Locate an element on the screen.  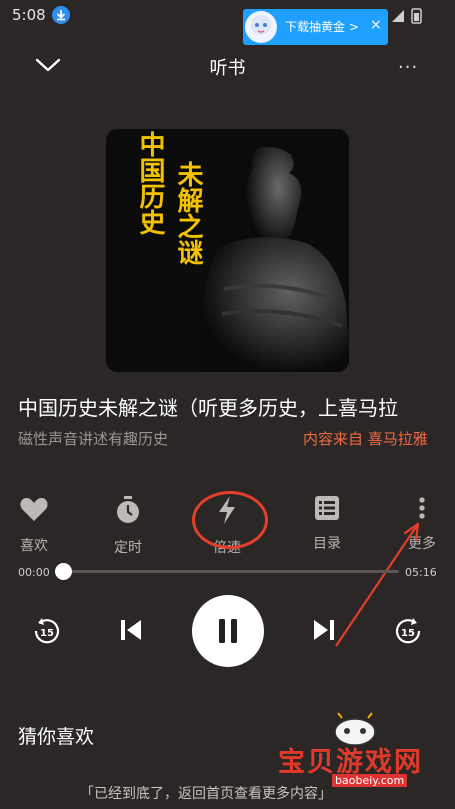
pause-button is located at coordinates (228, 631).